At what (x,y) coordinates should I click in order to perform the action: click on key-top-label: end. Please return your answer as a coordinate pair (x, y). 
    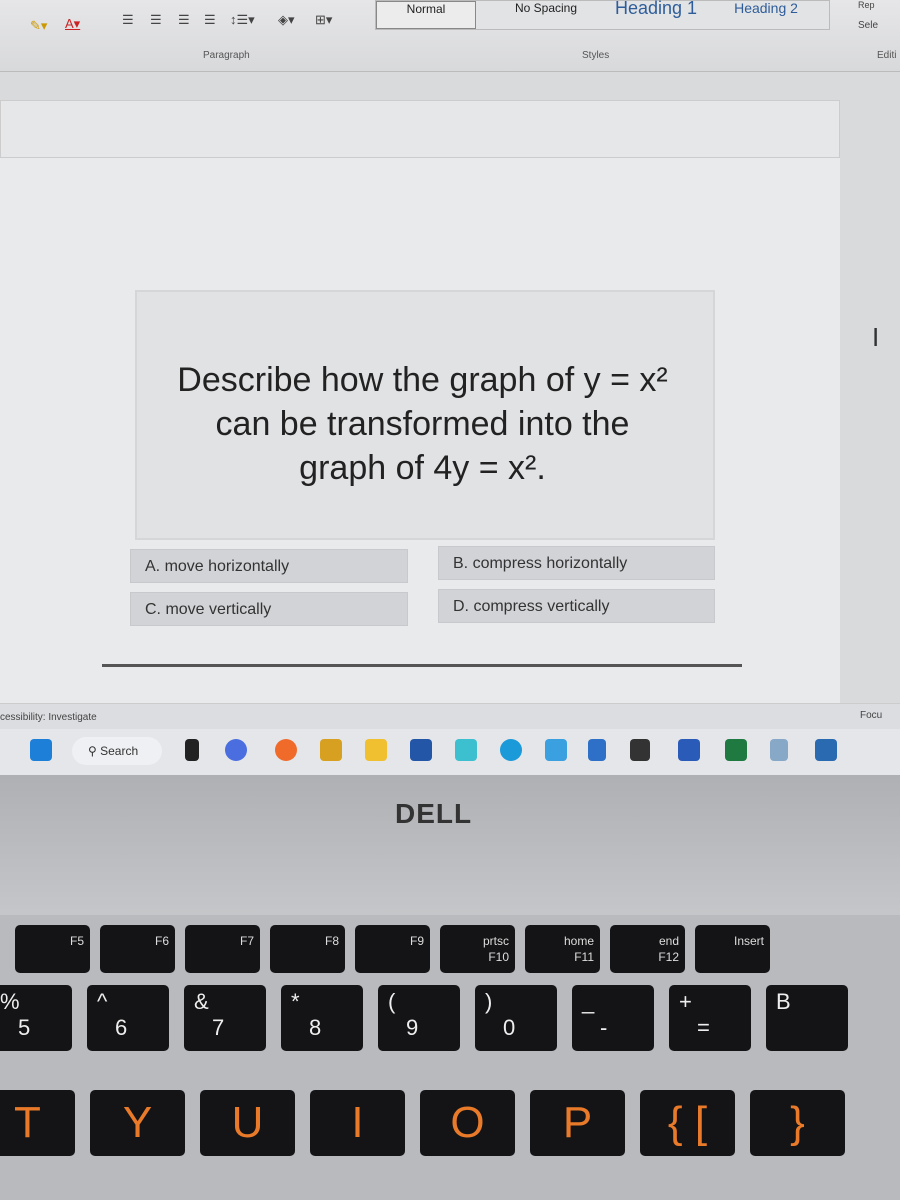
    Looking at the image, I should click on (668, 941).